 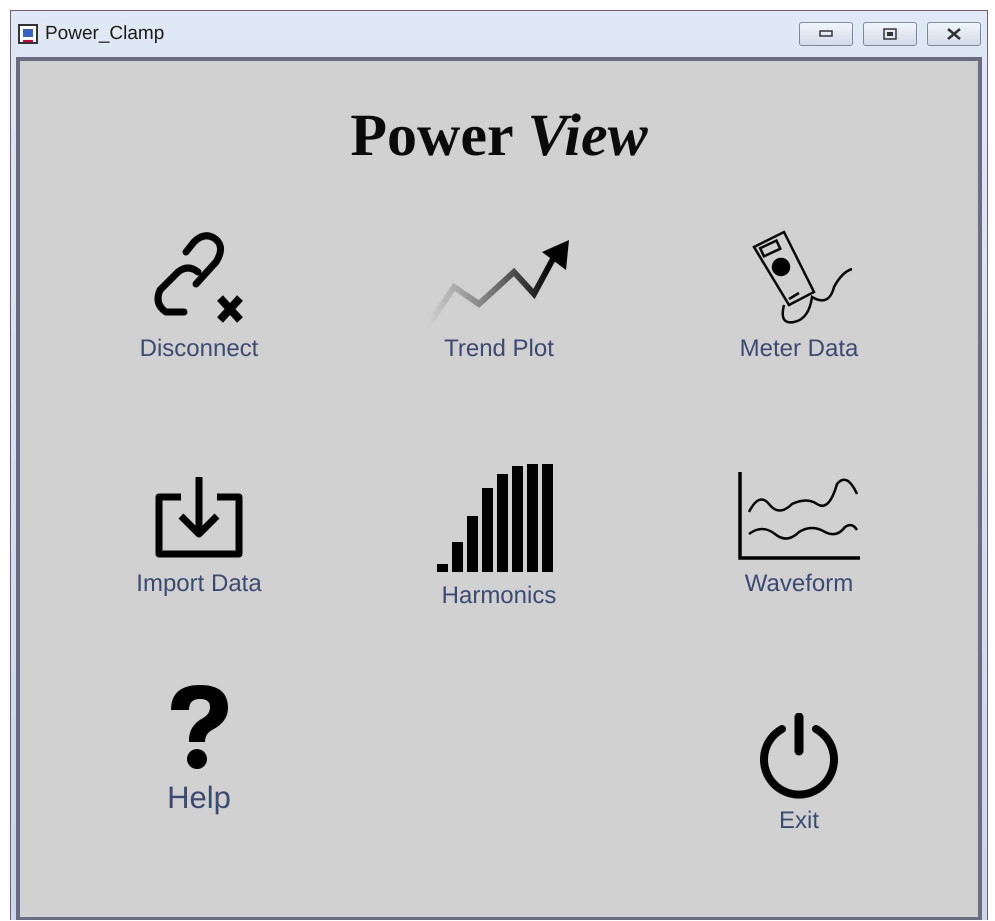 What do you see at coordinates (799, 517) in the screenshot?
I see `waveform-chart-icon` at bounding box center [799, 517].